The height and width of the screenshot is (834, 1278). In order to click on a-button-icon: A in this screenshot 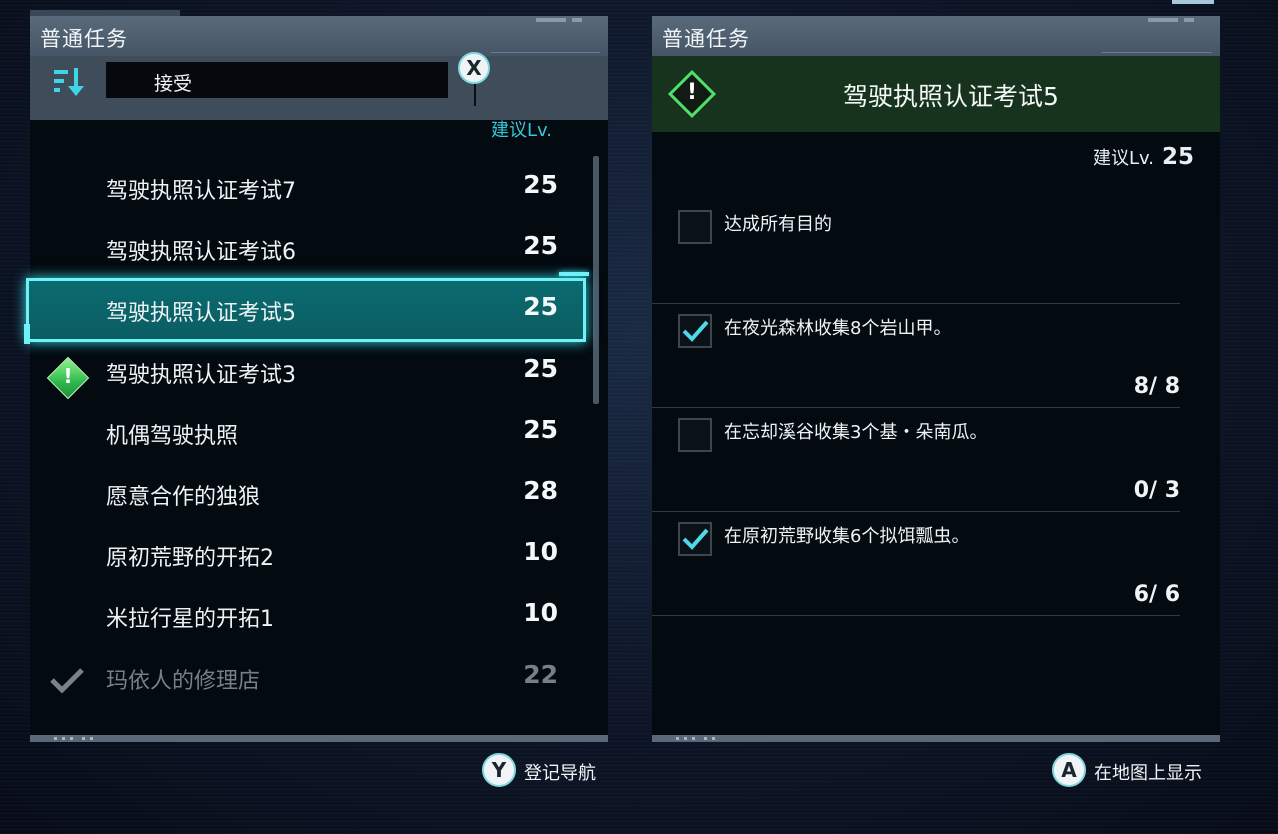, I will do `click(1069, 770)`.